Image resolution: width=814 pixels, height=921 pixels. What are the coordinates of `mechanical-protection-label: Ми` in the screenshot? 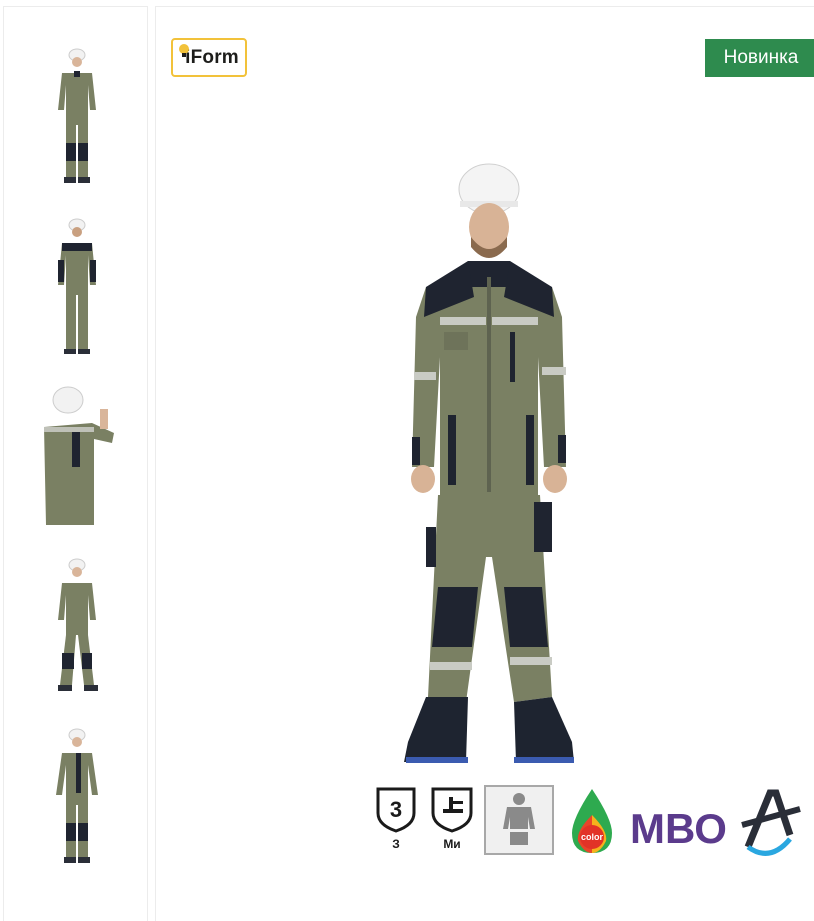 It's located at (452, 844).